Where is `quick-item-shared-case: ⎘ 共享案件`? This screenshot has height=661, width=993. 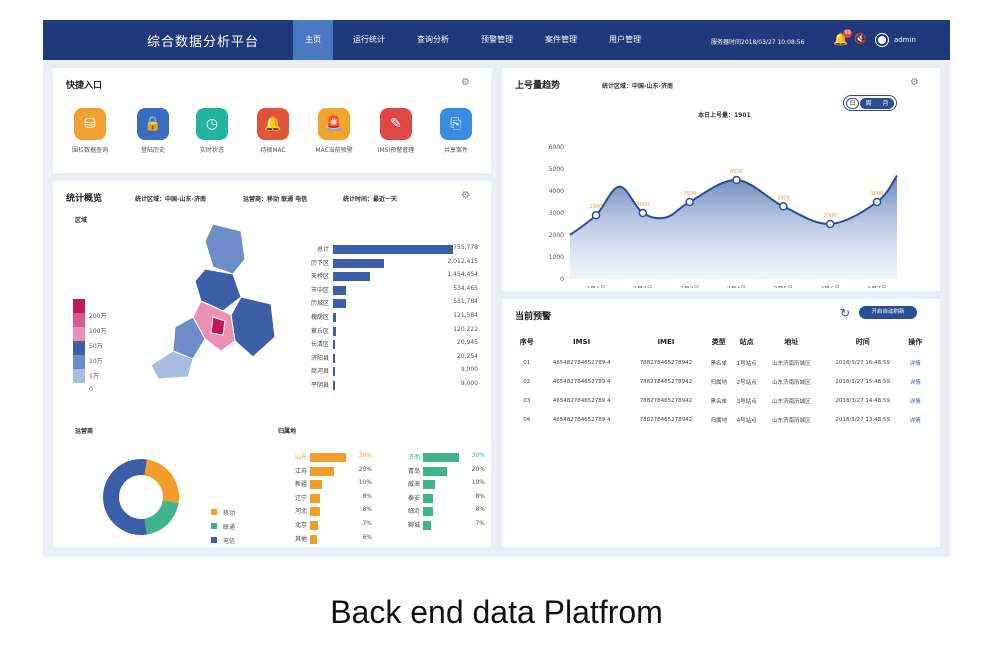
quick-item-shared-case: ⎘ 共享案件 is located at coordinates (456, 131).